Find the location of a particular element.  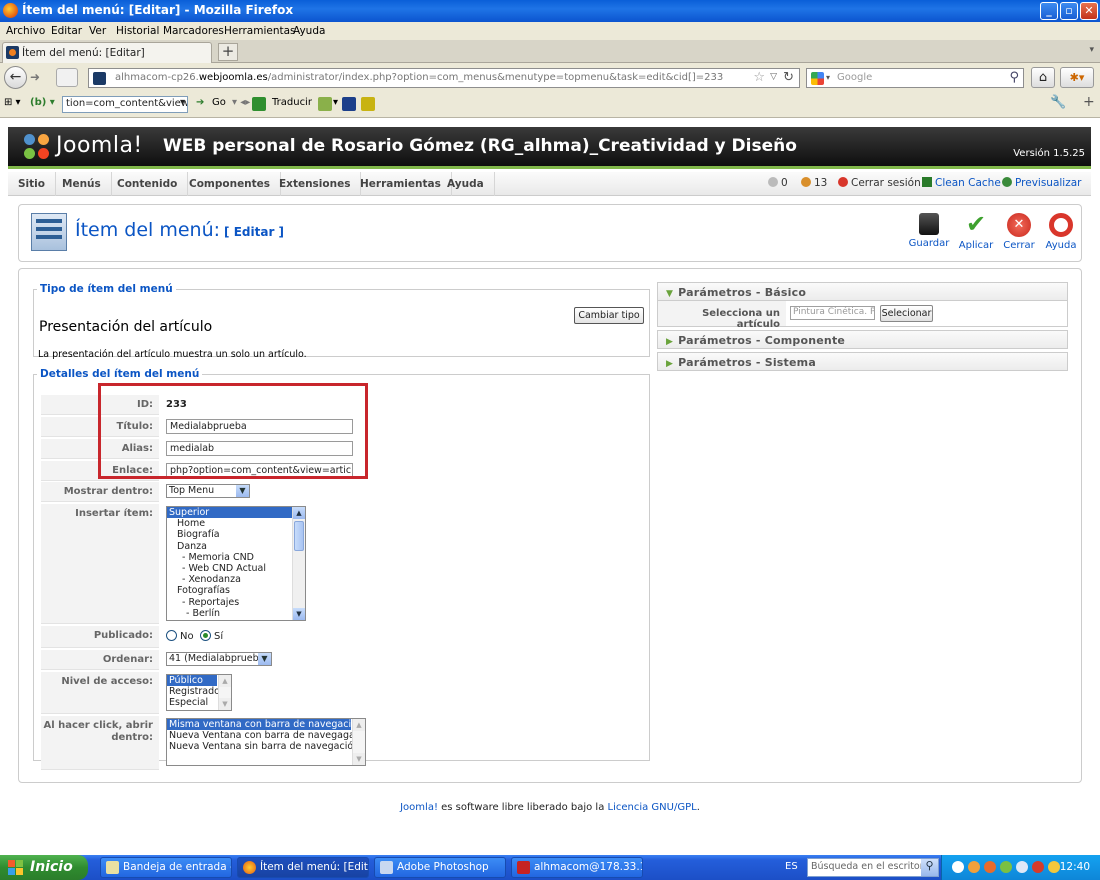

tray-arrow-icon is located at coordinates (958, 867).